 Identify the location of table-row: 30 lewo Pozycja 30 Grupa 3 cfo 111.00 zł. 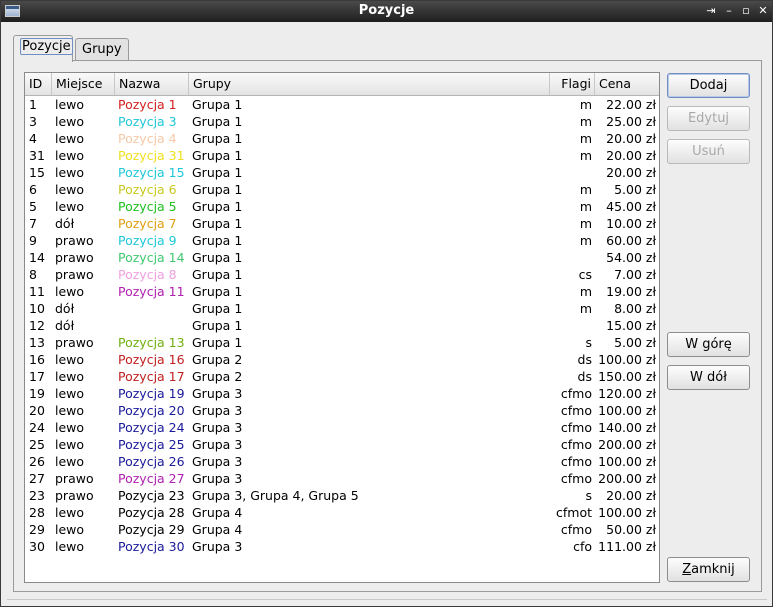
(342, 546).